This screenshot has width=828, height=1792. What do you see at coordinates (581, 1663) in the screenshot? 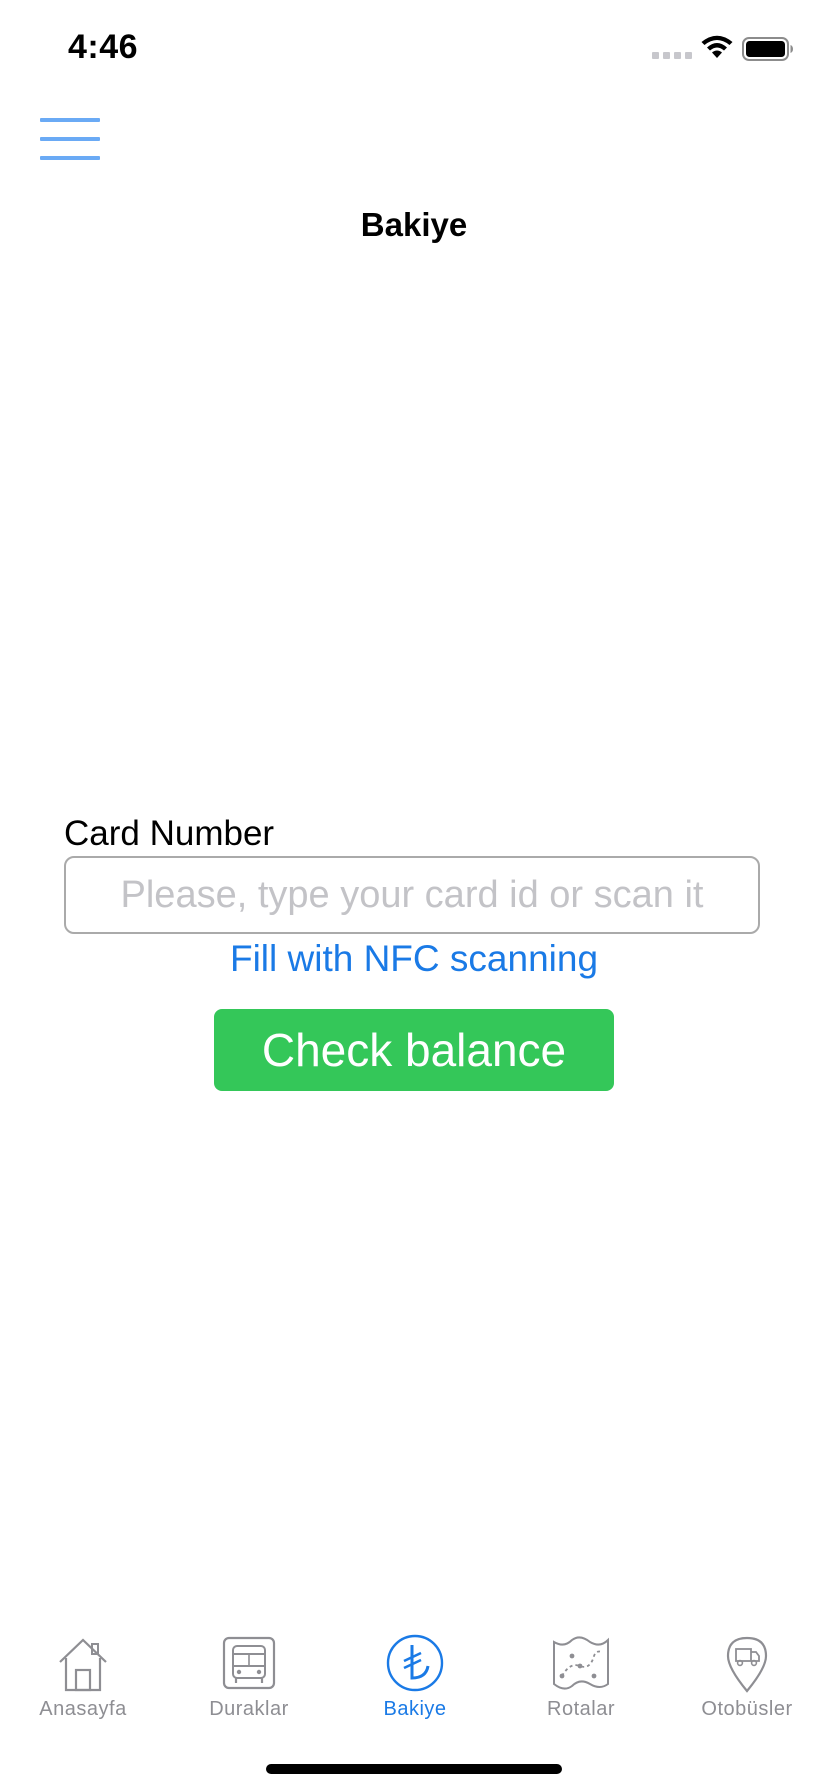
I see `route-map-icon` at bounding box center [581, 1663].